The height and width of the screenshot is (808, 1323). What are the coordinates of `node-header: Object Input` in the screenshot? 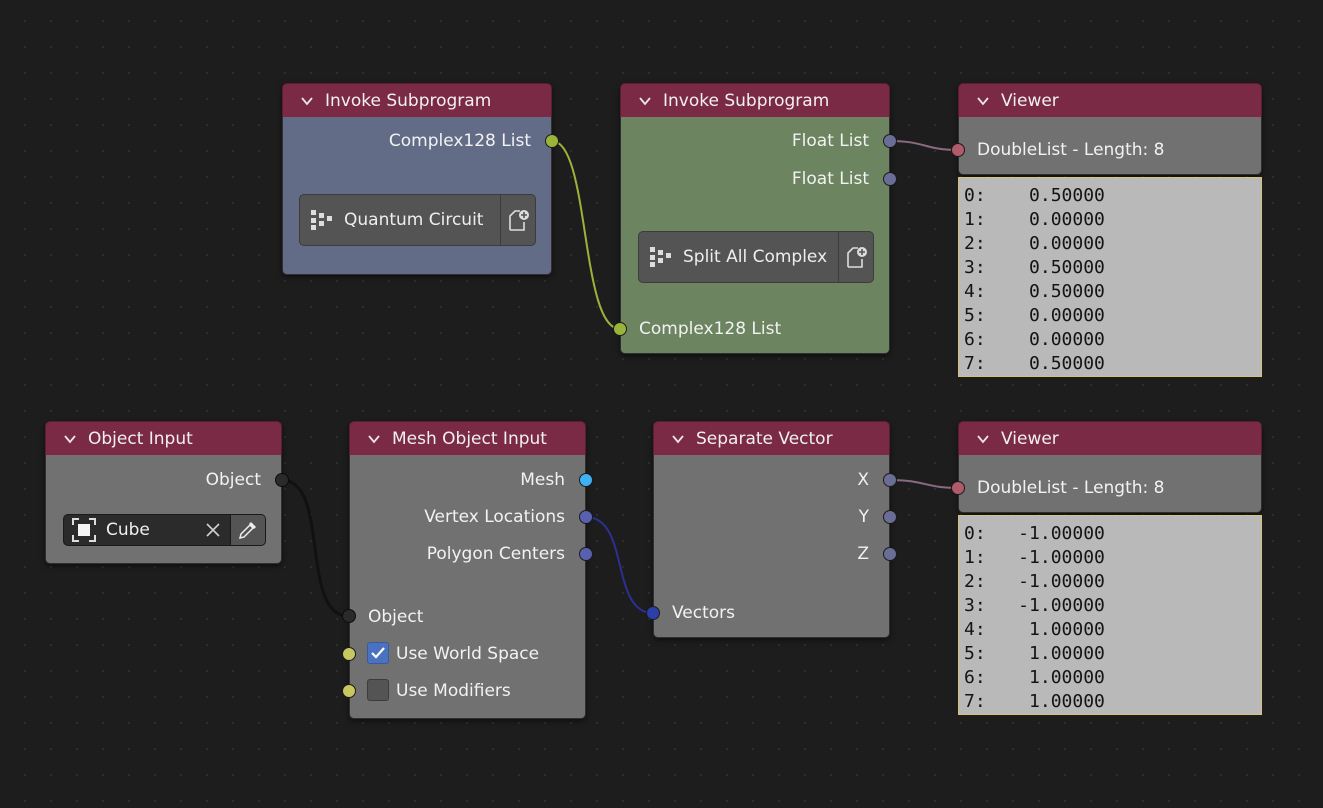 It's located at (163, 438).